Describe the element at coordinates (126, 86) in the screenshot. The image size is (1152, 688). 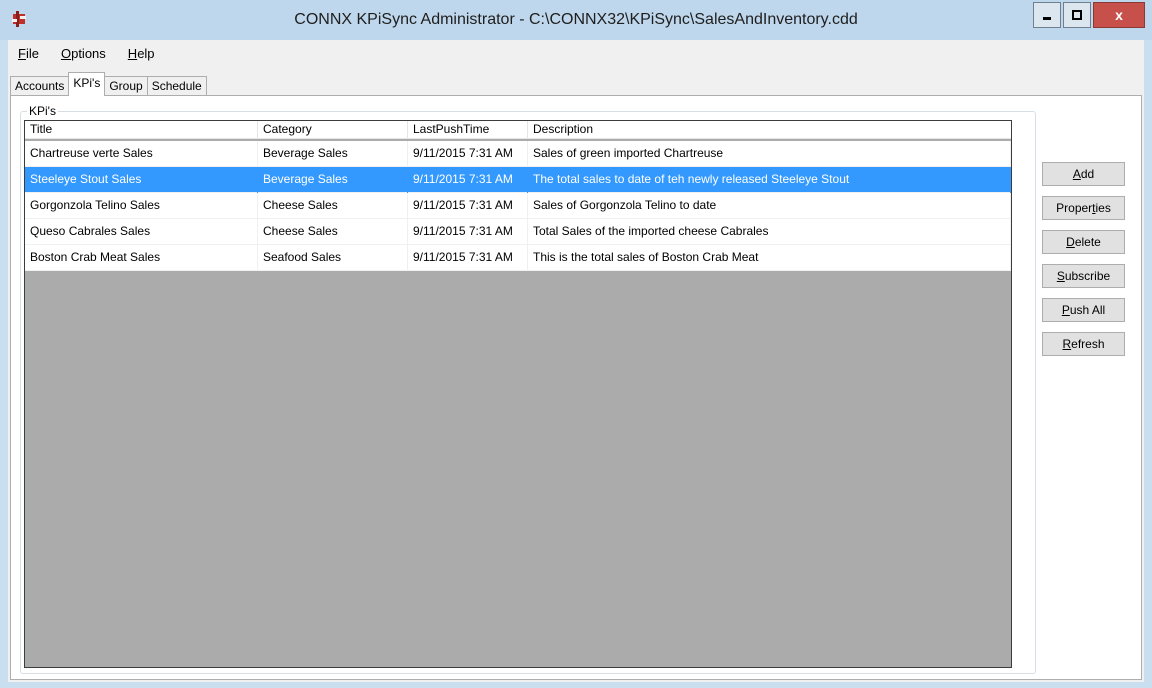
I see `tab-group: Group` at that location.